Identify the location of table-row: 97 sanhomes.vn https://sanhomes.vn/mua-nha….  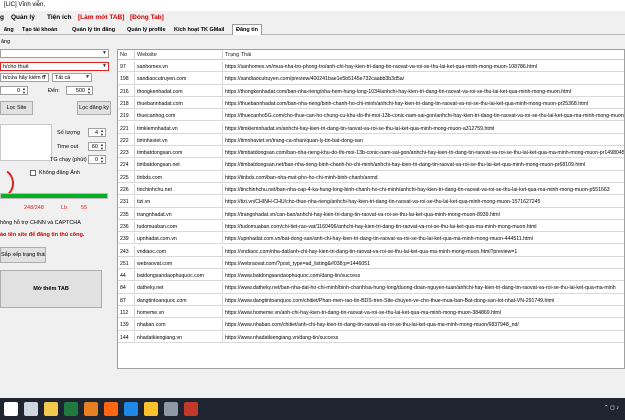
(371, 67).